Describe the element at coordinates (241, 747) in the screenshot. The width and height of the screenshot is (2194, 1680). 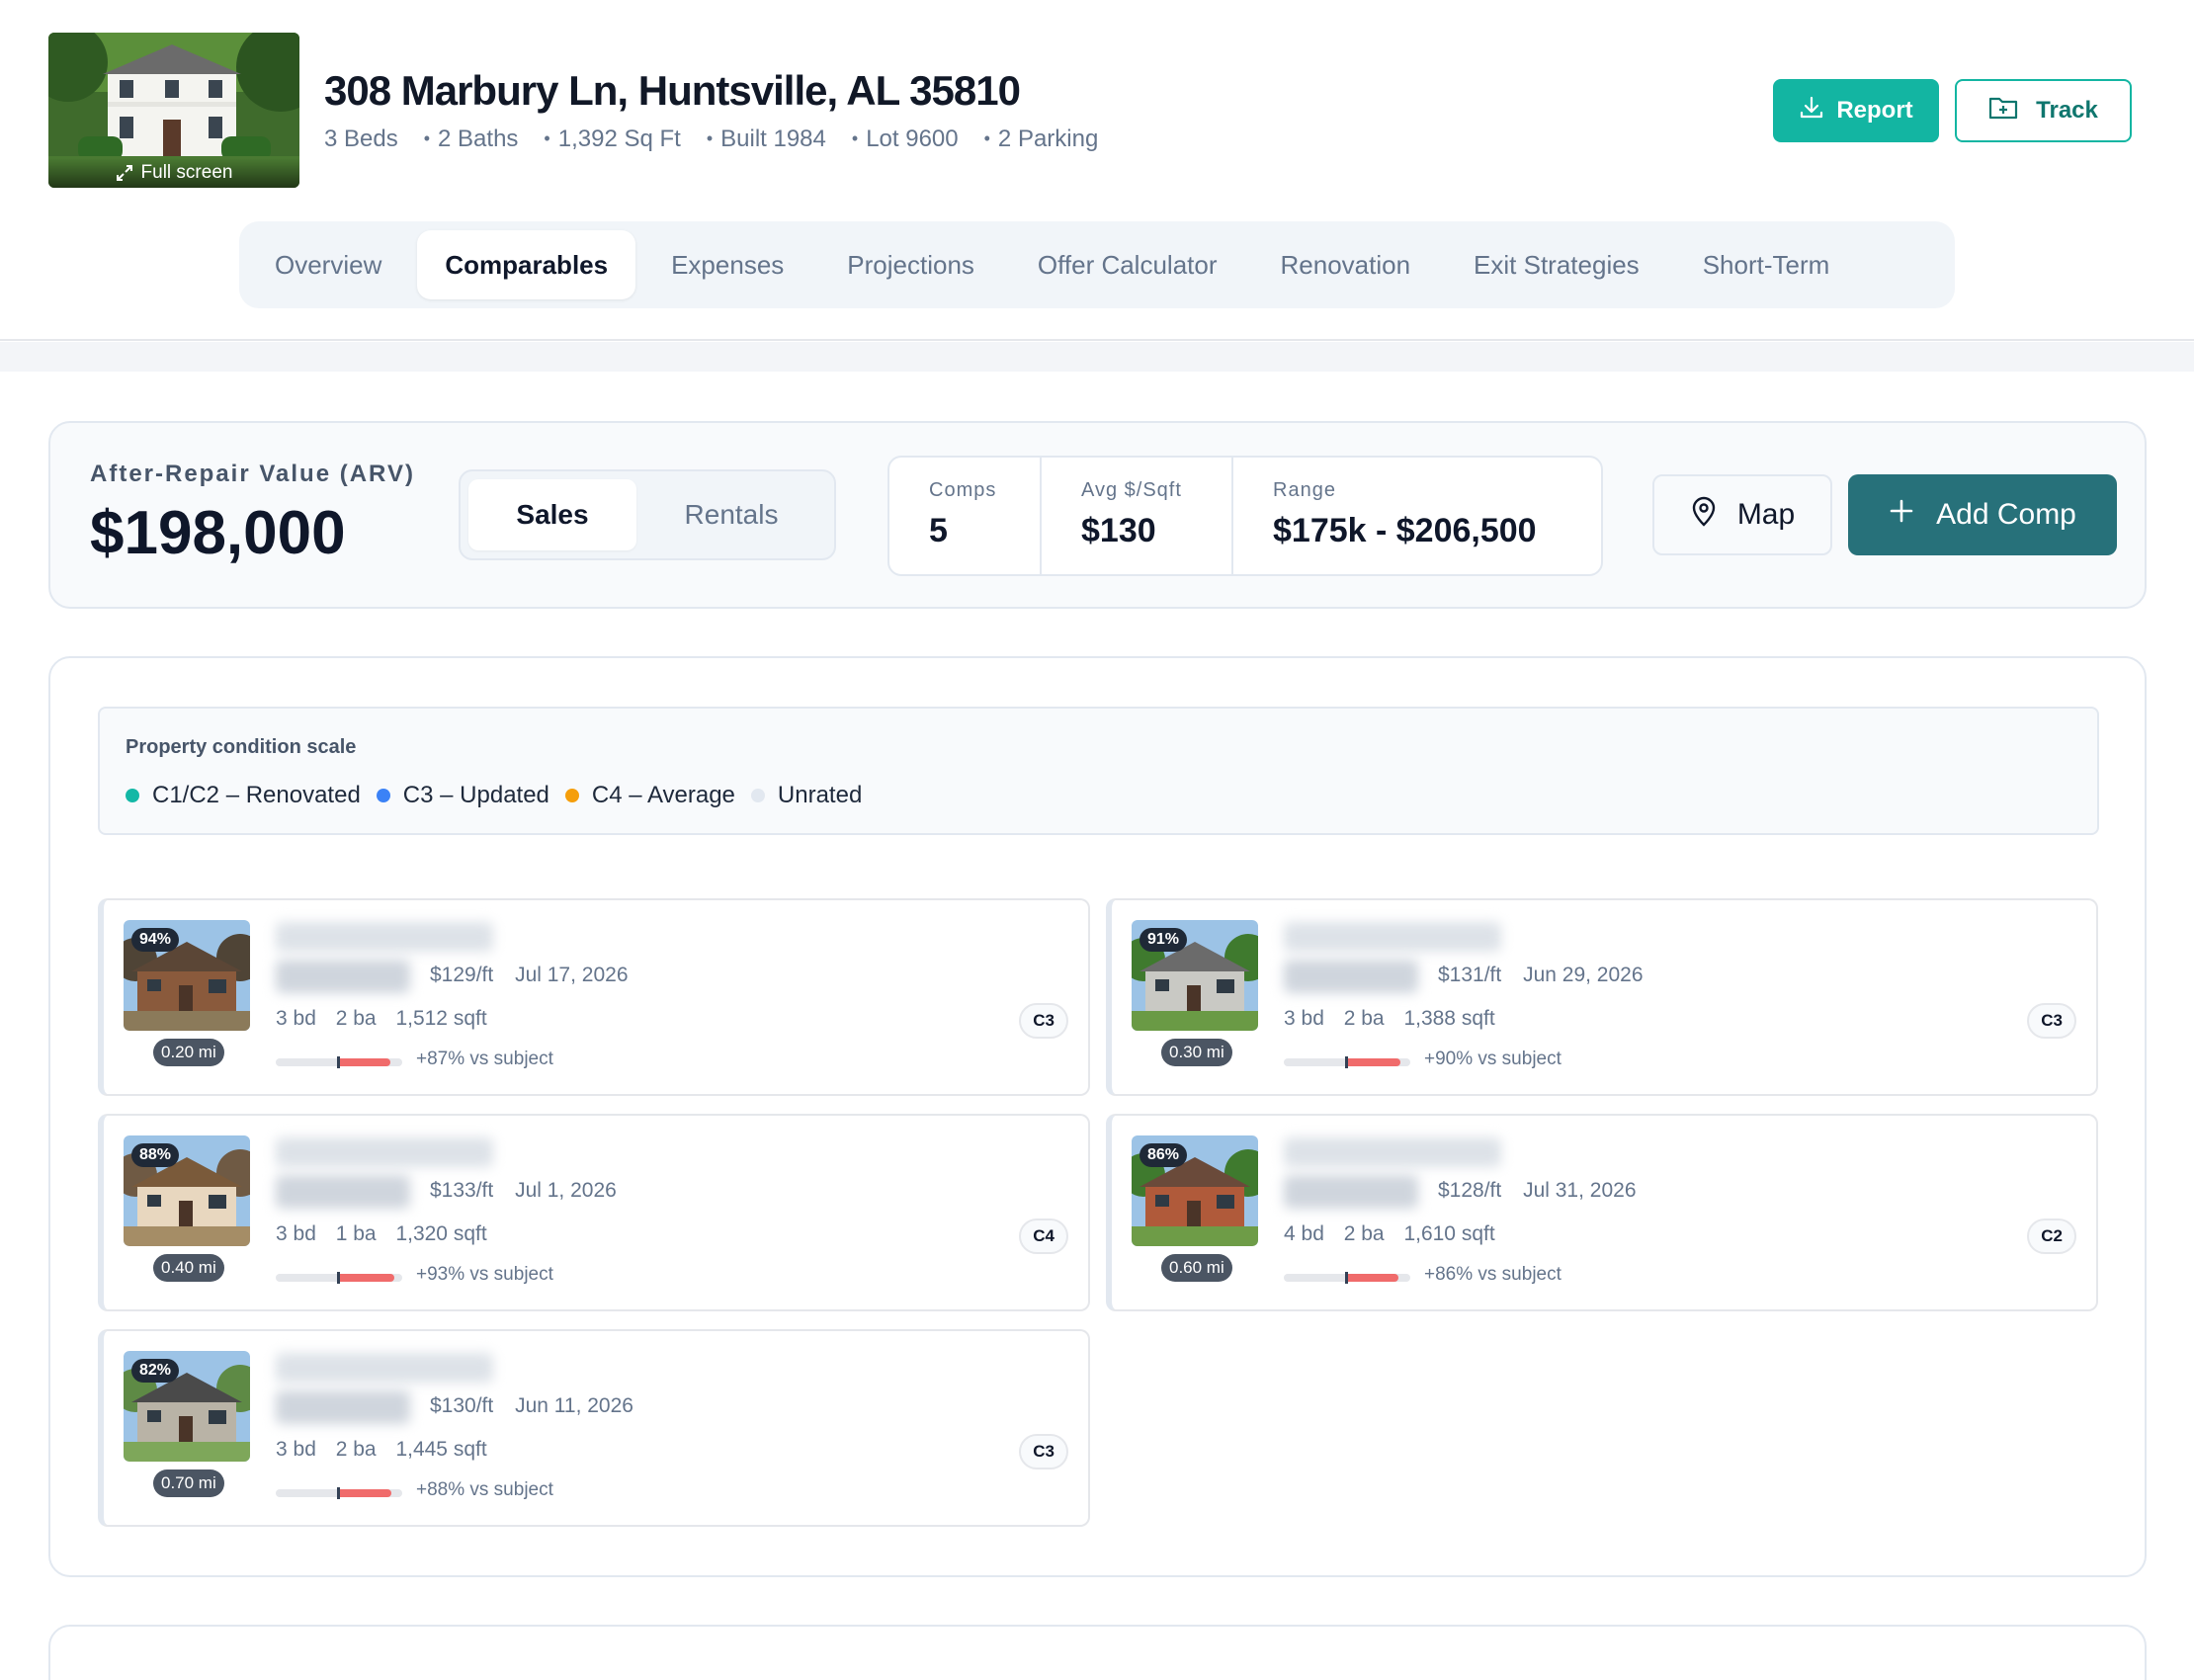
I see `condition-scale-title: Property condition scale` at that location.